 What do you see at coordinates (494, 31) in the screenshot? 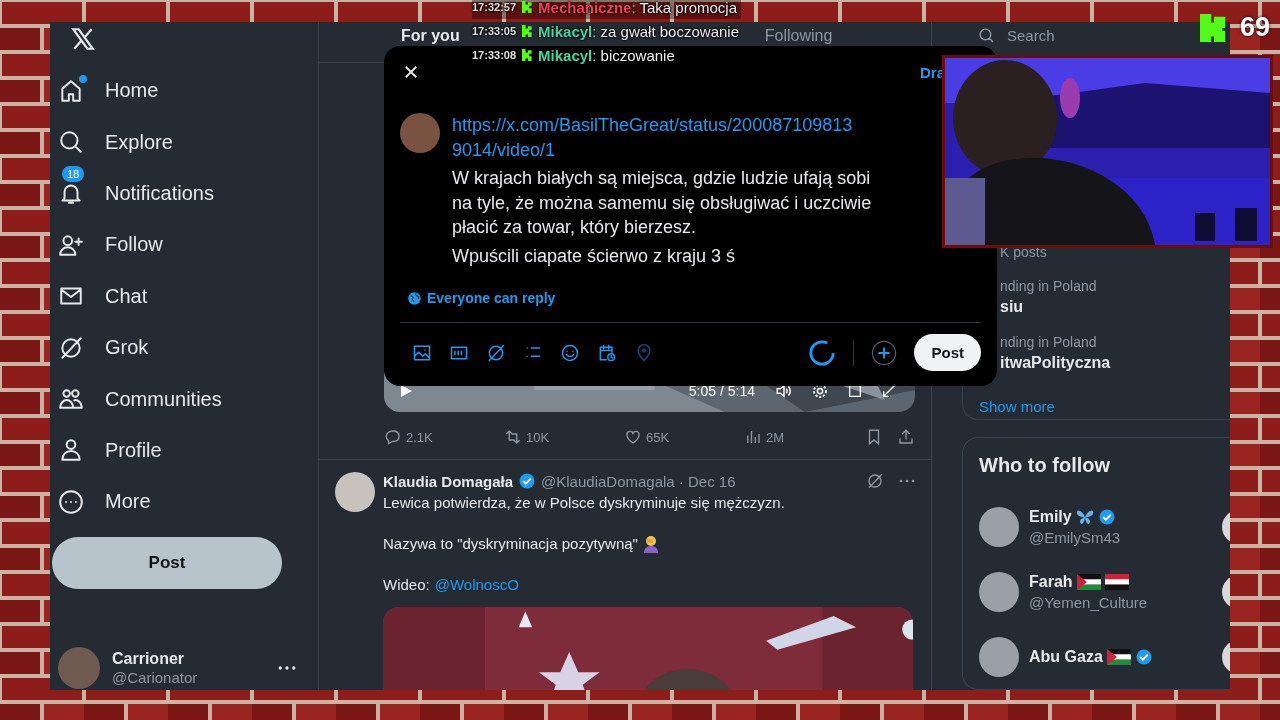
I see `chat-time: 17:33:05` at bounding box center [494, 31].